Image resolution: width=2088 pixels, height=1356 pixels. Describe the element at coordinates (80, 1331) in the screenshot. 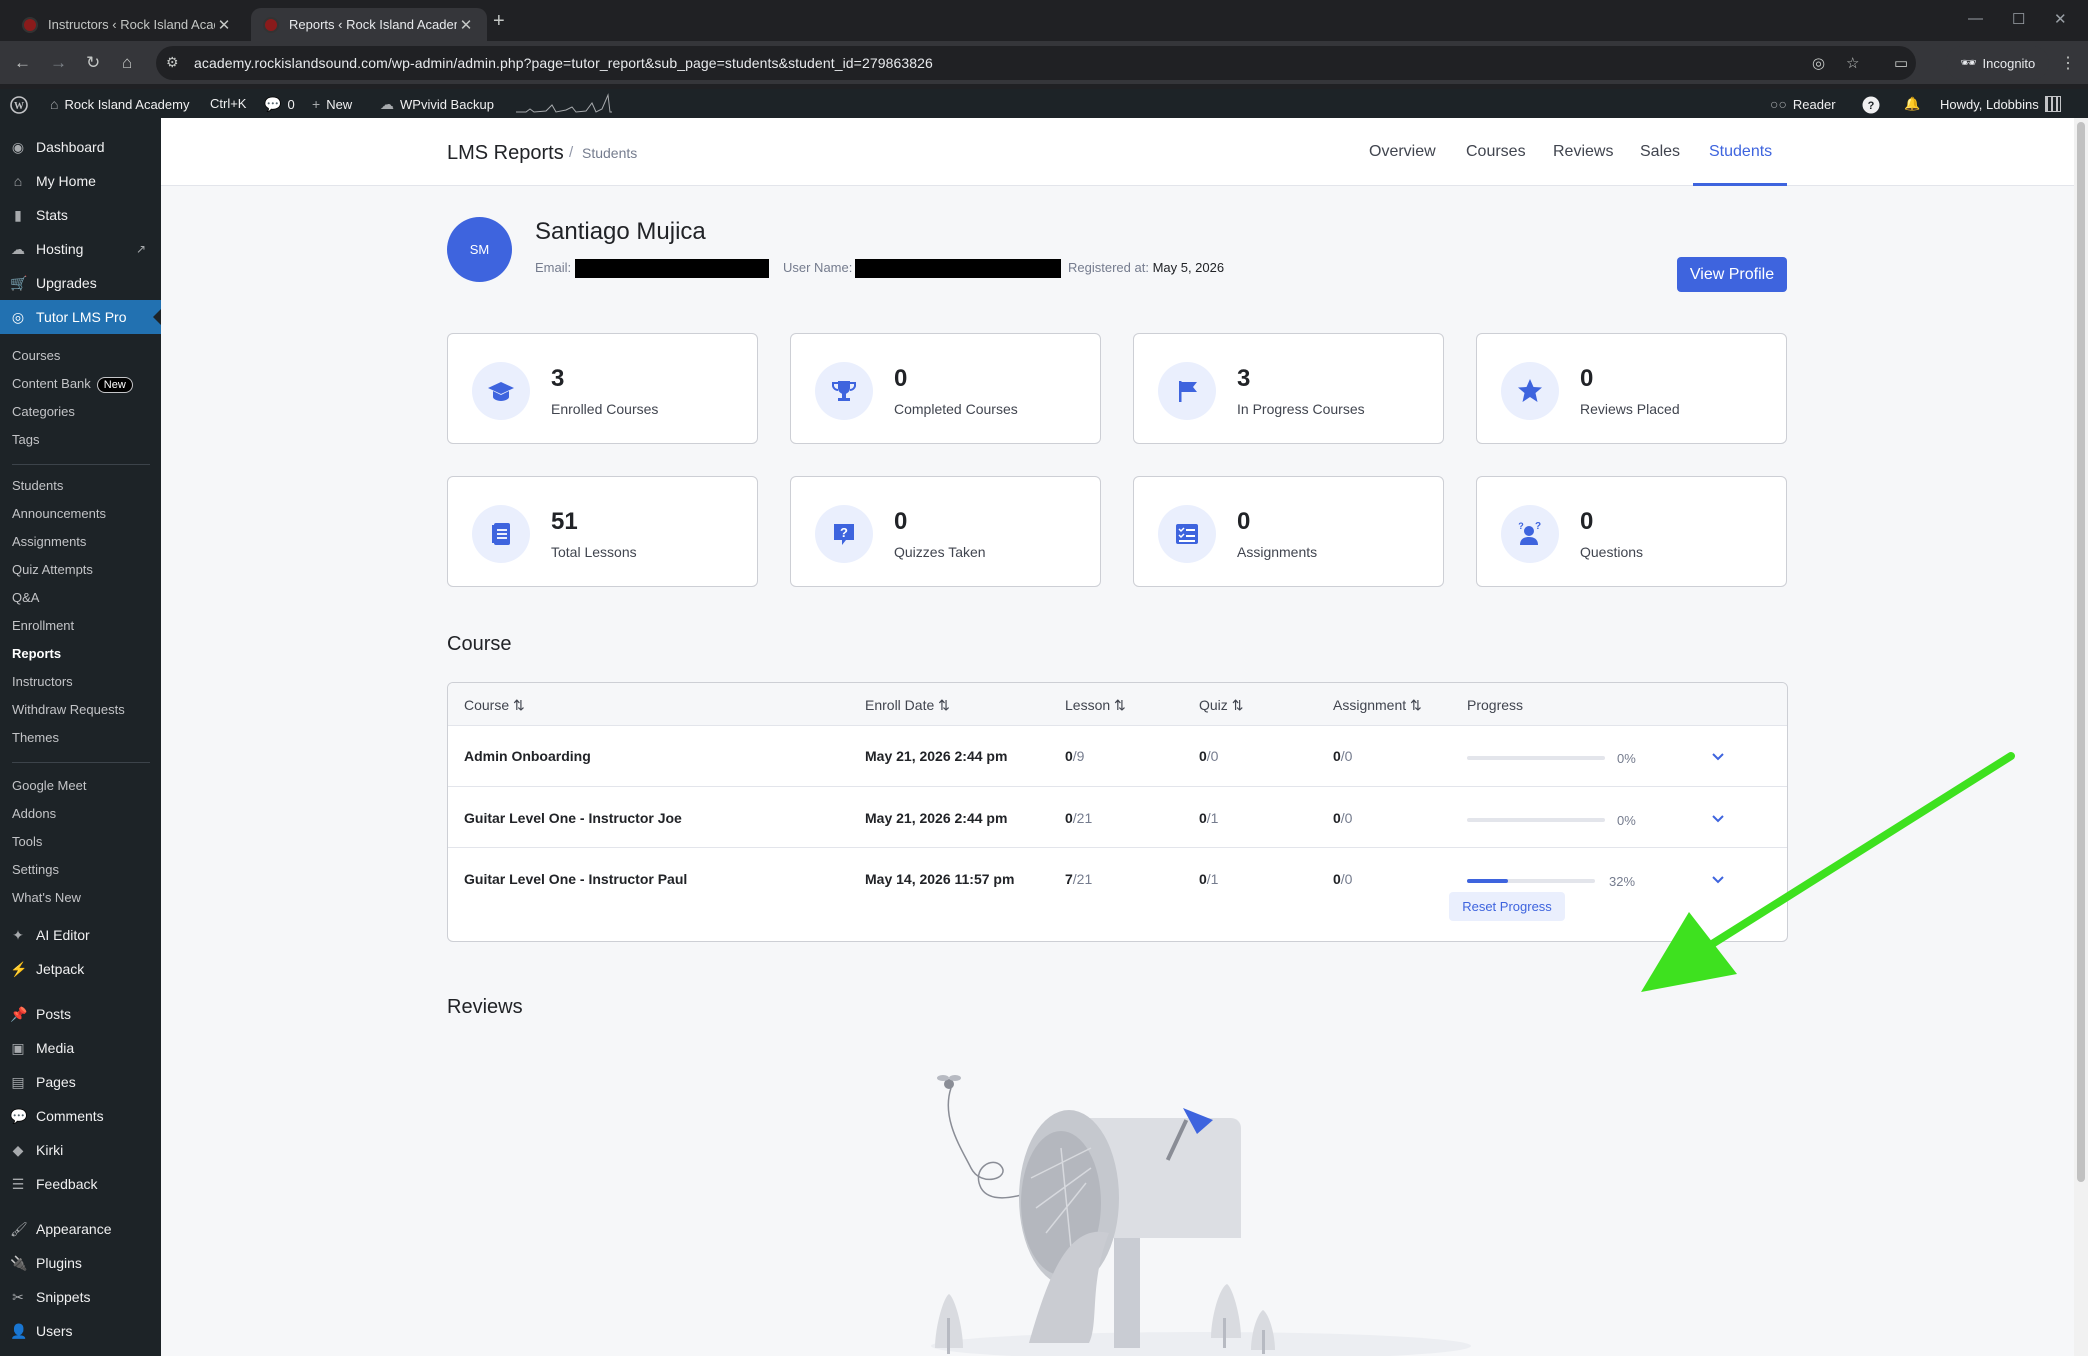

I see `sidebar-item-users: 👤 Users` at that location.